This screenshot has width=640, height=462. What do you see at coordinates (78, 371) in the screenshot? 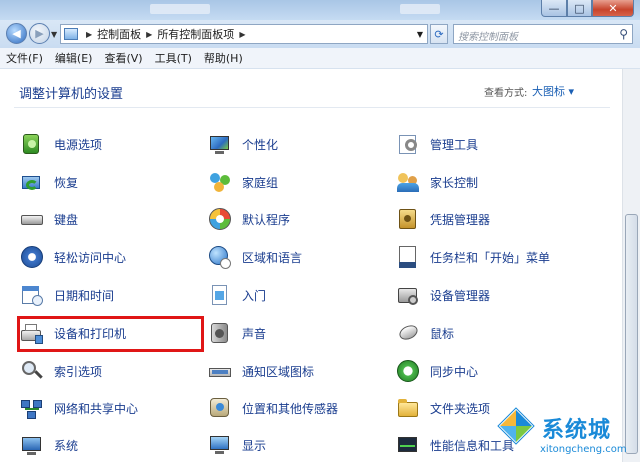
I see `cp-item-label: 索引选项` at bounding box center [78, 371].